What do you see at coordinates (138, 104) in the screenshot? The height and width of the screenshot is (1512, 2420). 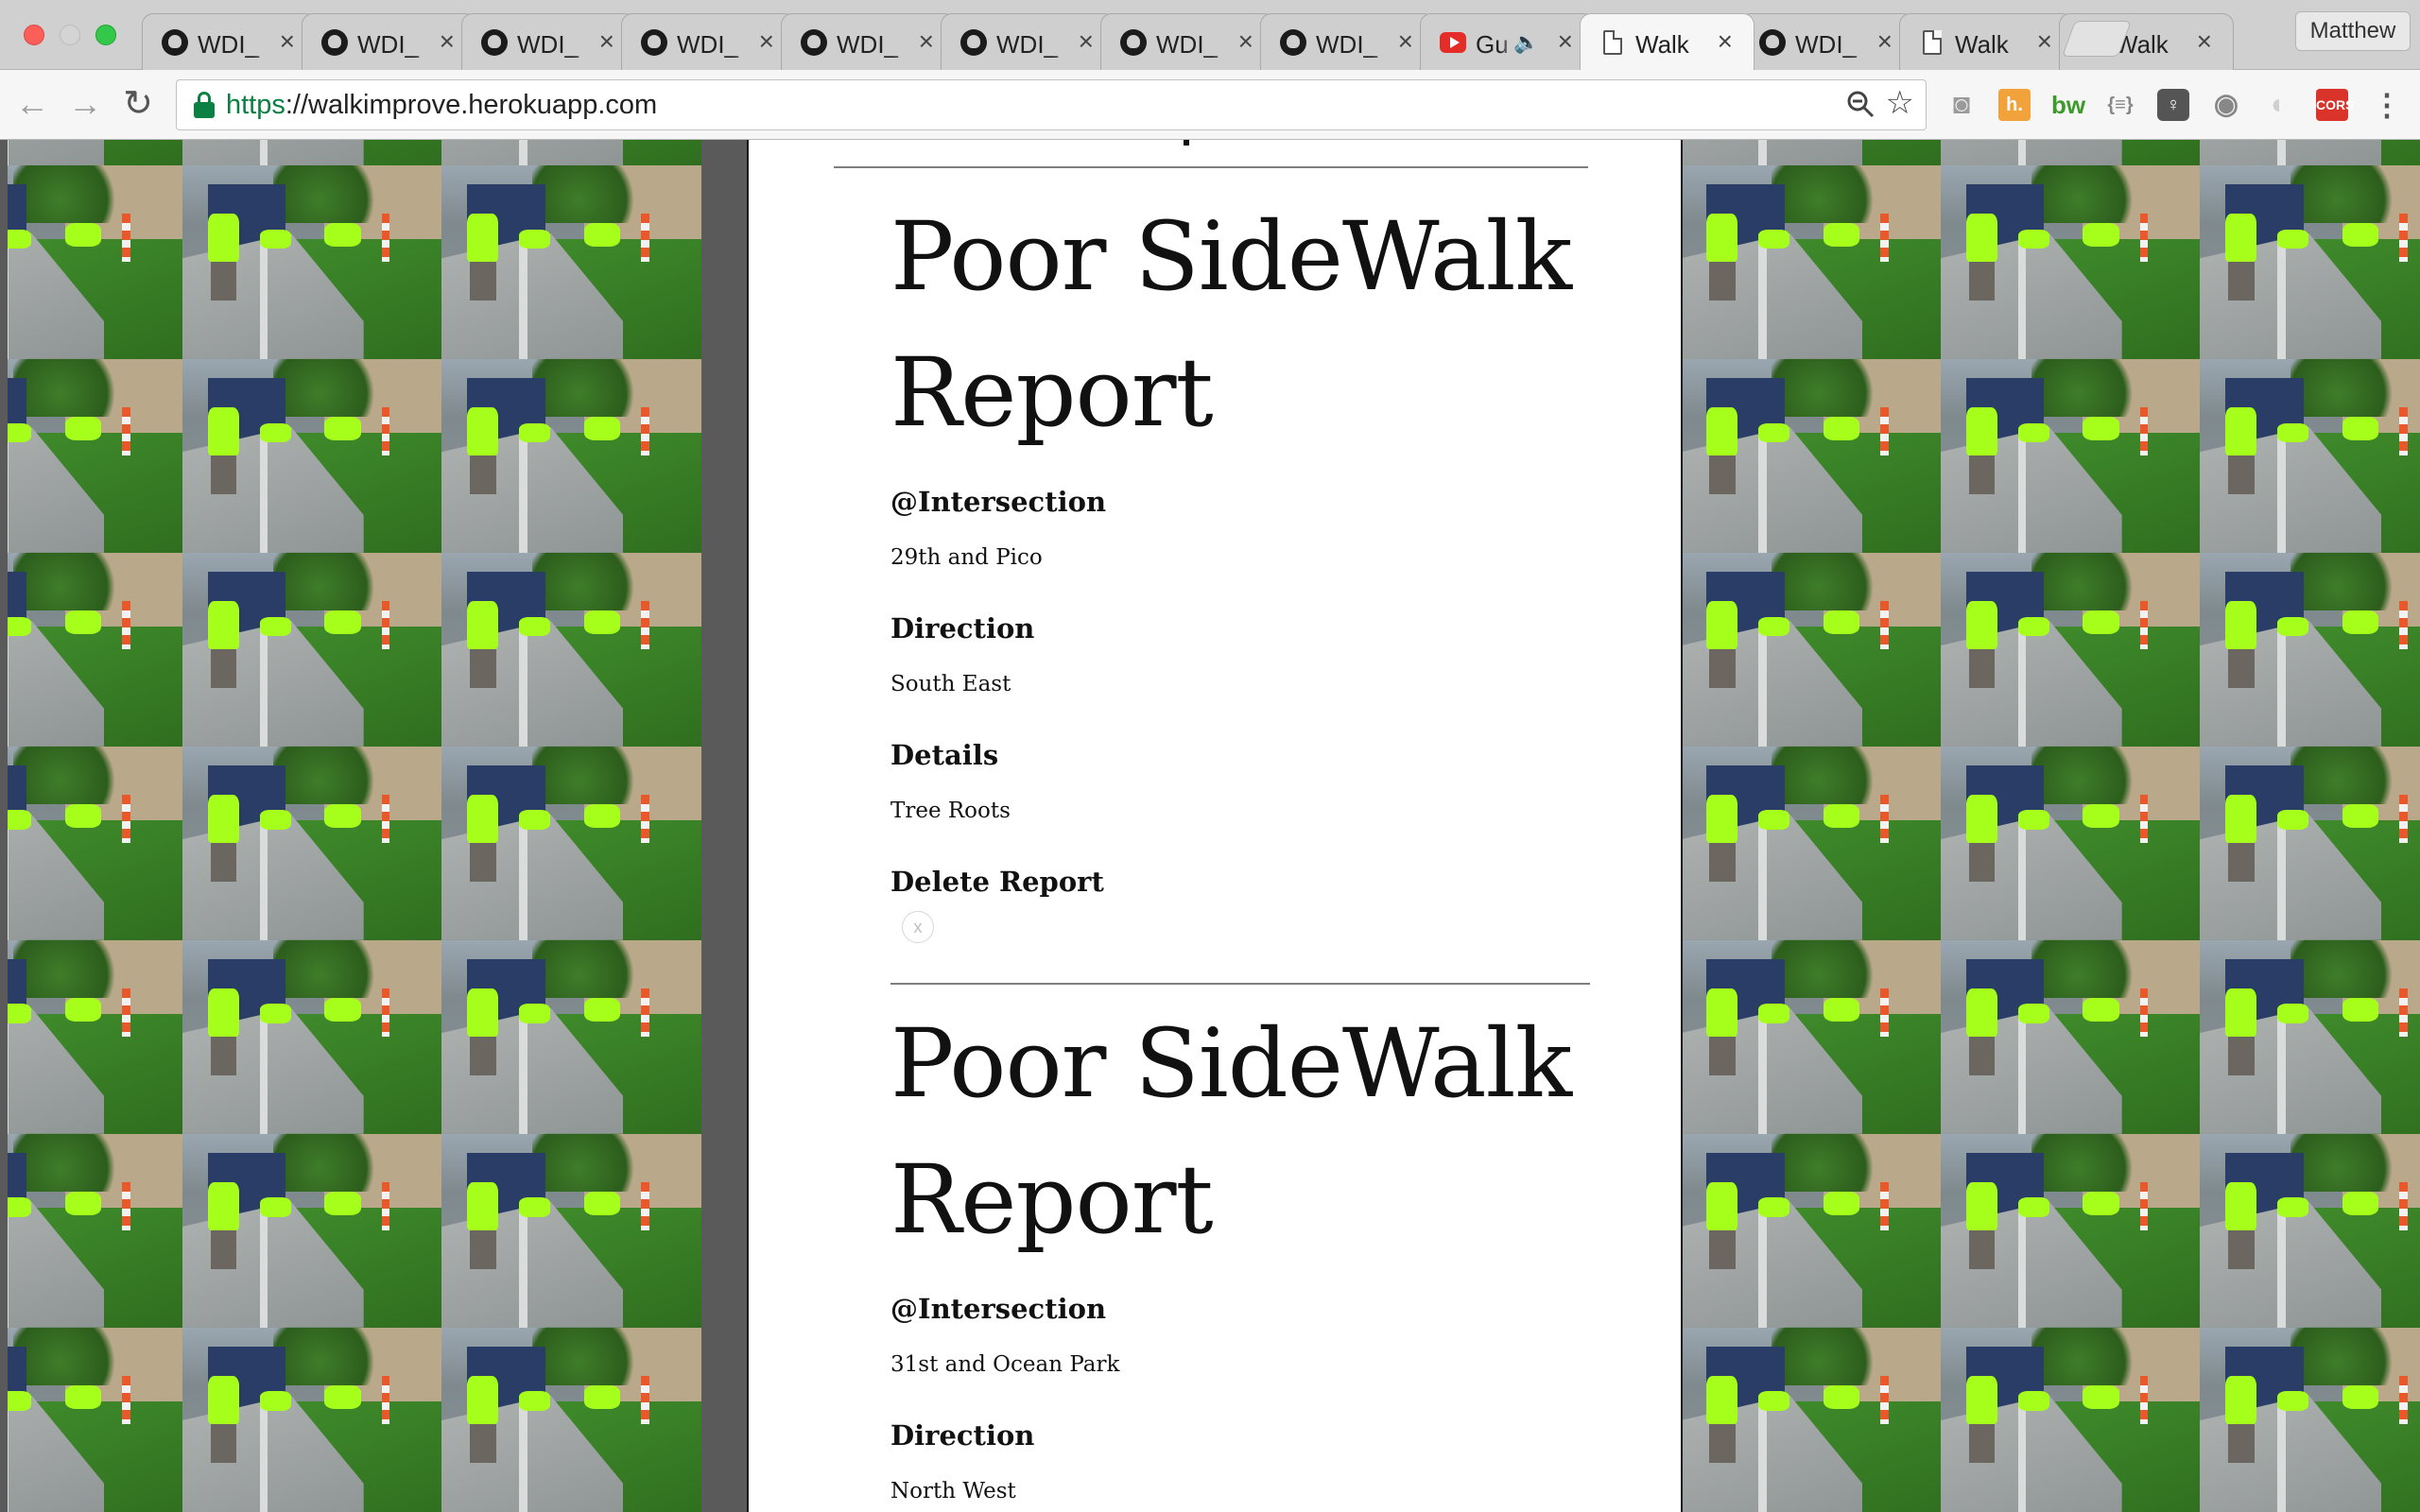 I see `reload-button: ↻` at bounding box center [138, 104].